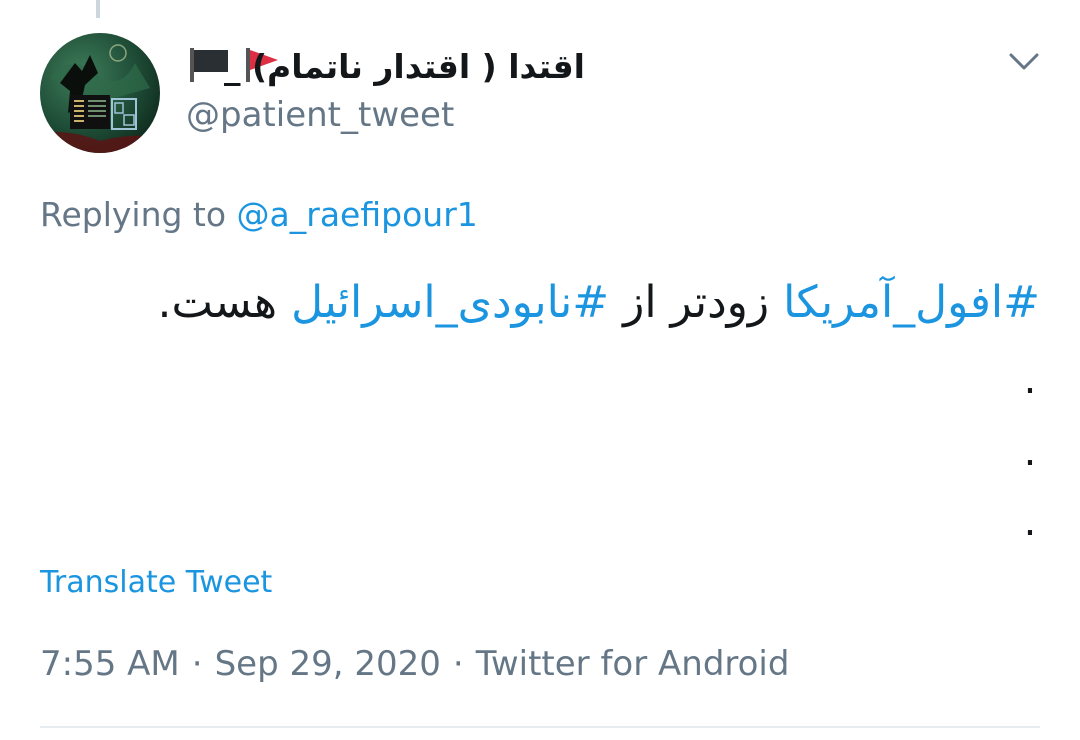 This screenshot has height=740, width=1080. What do you see at coordinates (1024, 62) in the screenshot?
I see `chevron-down-icon` at bounding box center [1024, 62].